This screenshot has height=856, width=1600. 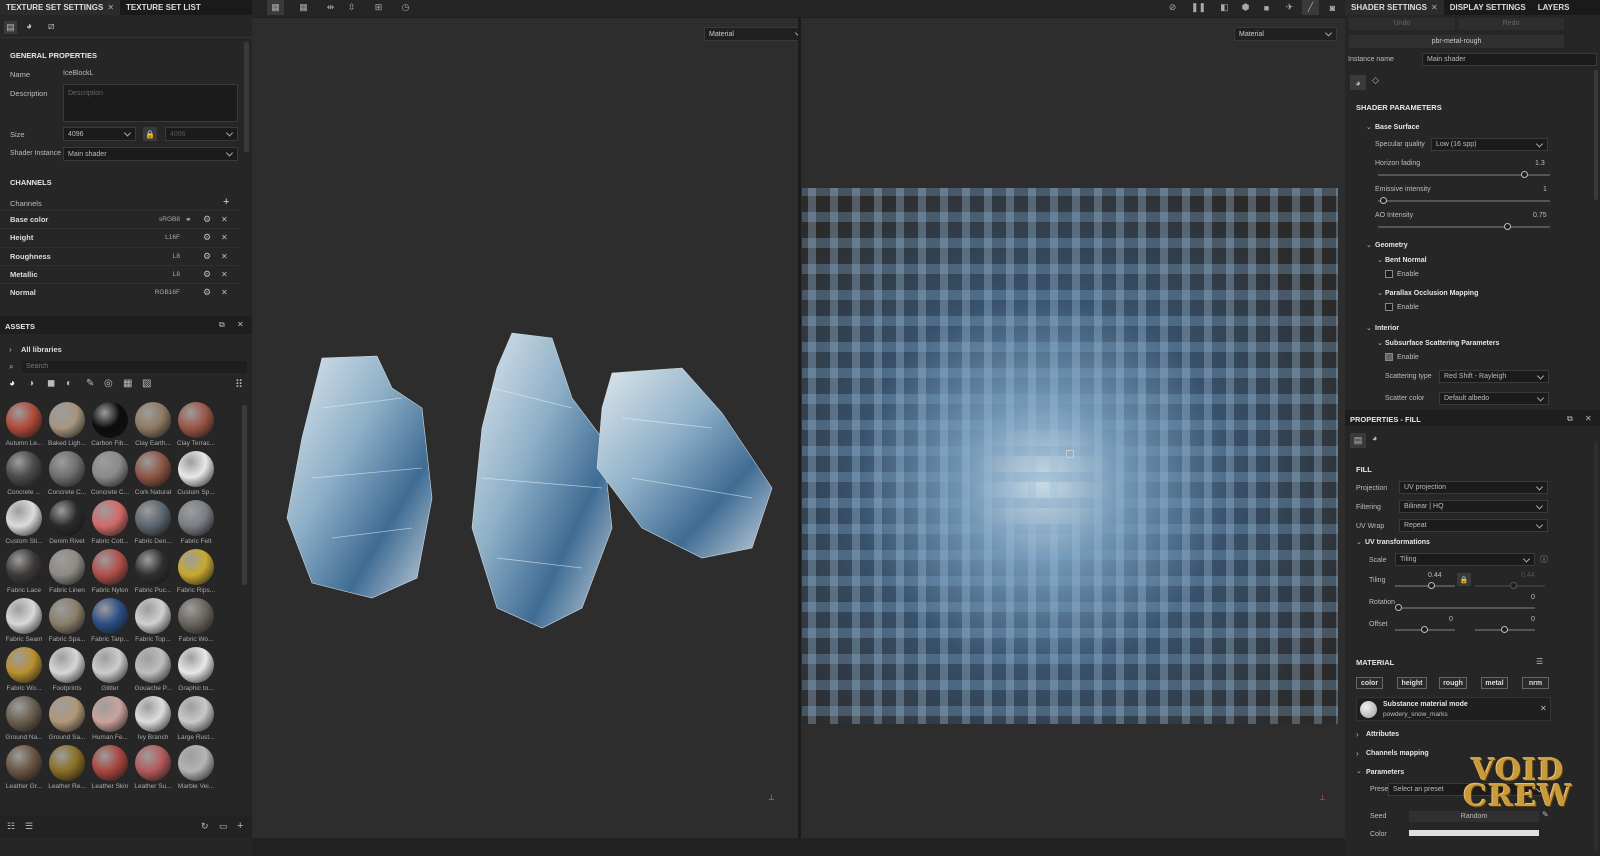 I want to click on channel-row: Height L16F ⚙ ✕, so click(x=120, y=237).